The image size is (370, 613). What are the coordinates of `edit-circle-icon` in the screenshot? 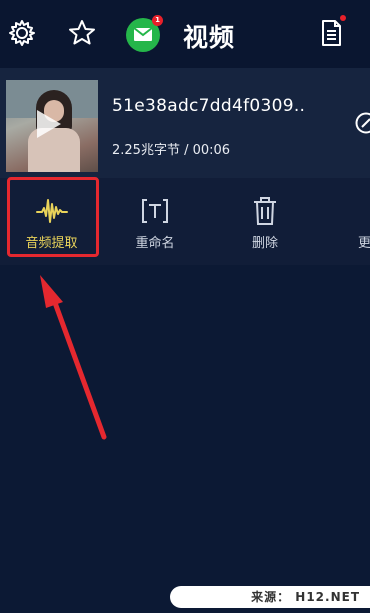 It's located at (362, 123).